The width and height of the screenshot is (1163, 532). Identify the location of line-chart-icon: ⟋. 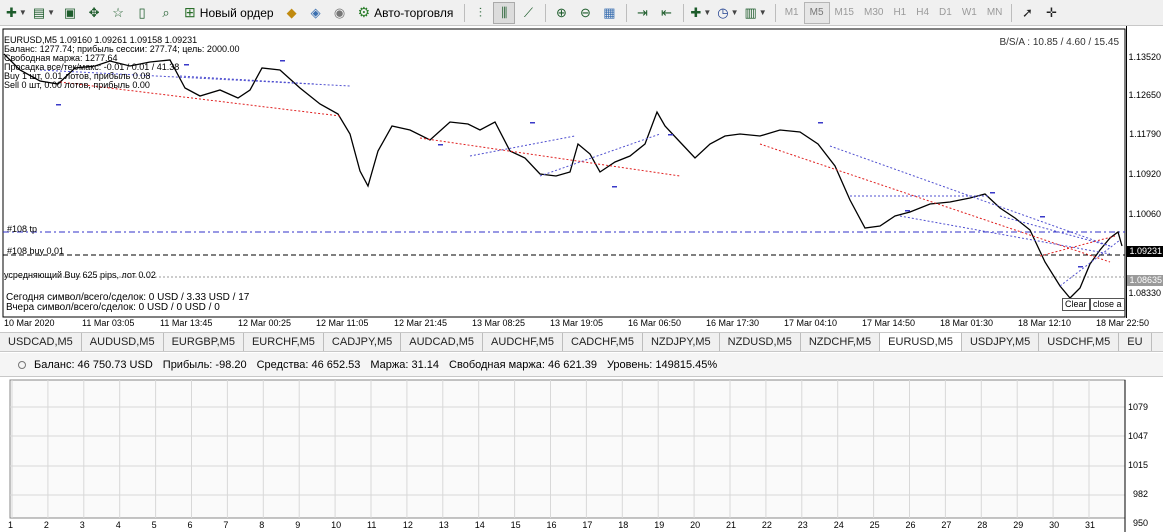
(528, 13).